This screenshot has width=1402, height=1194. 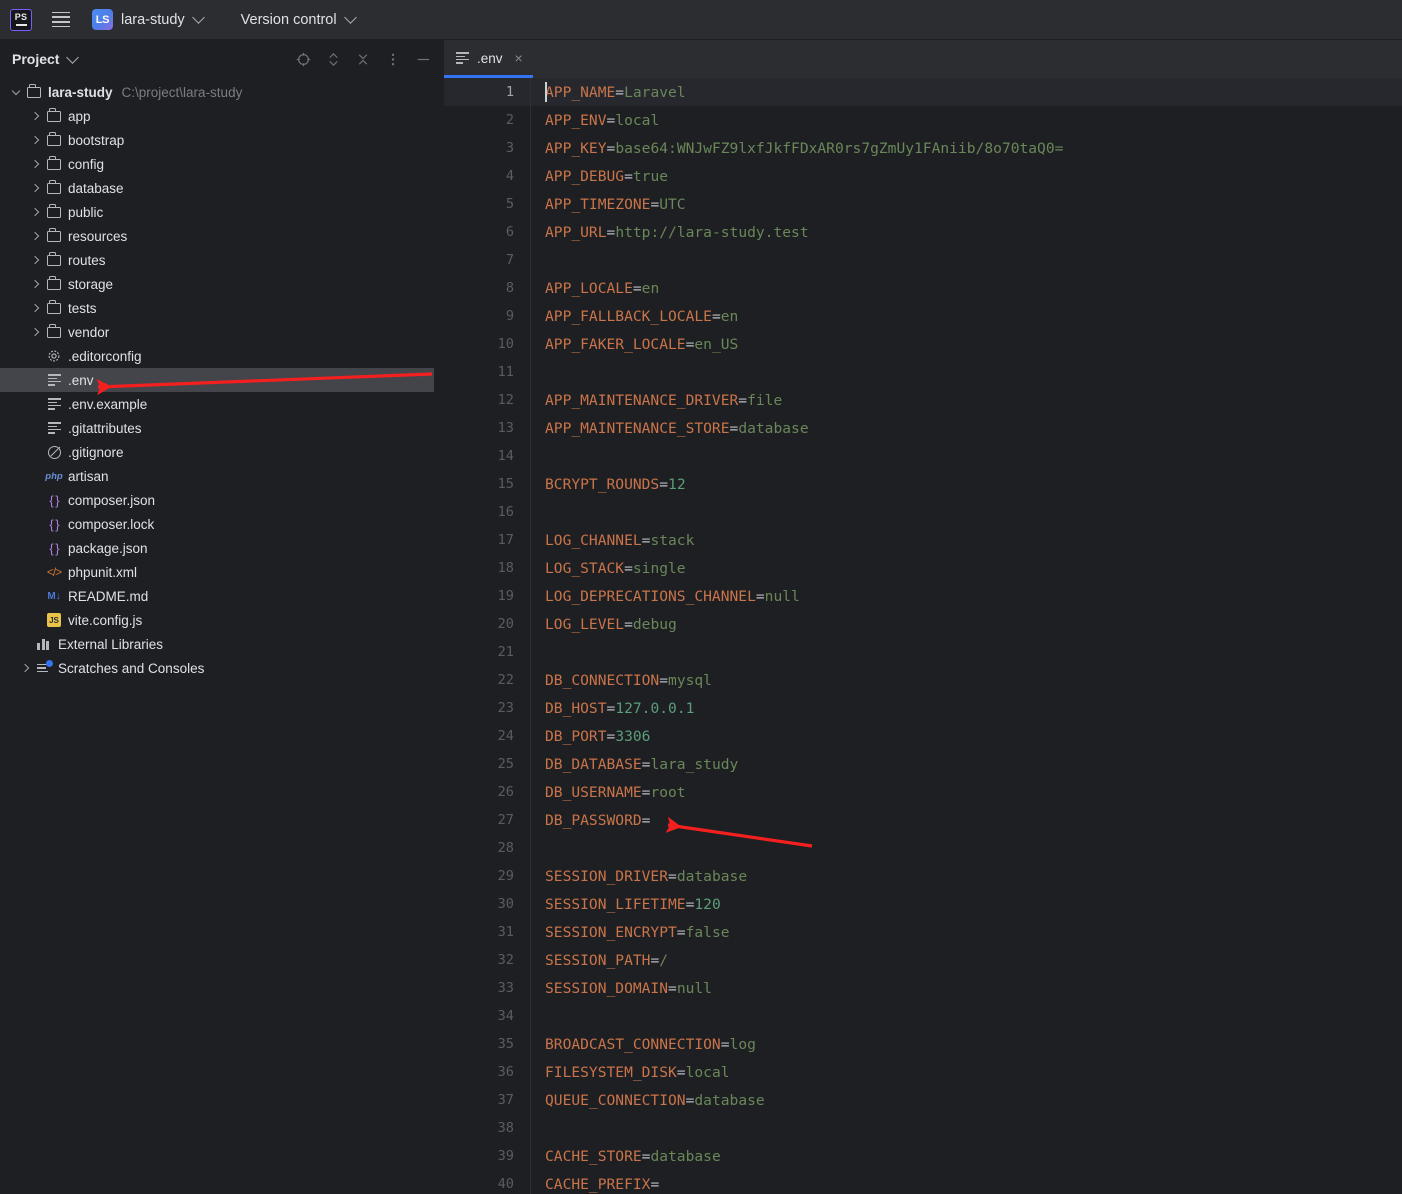 I want to click on tree-item-vite-config-js: JS vite.config.js, so click(x=222, y=620).